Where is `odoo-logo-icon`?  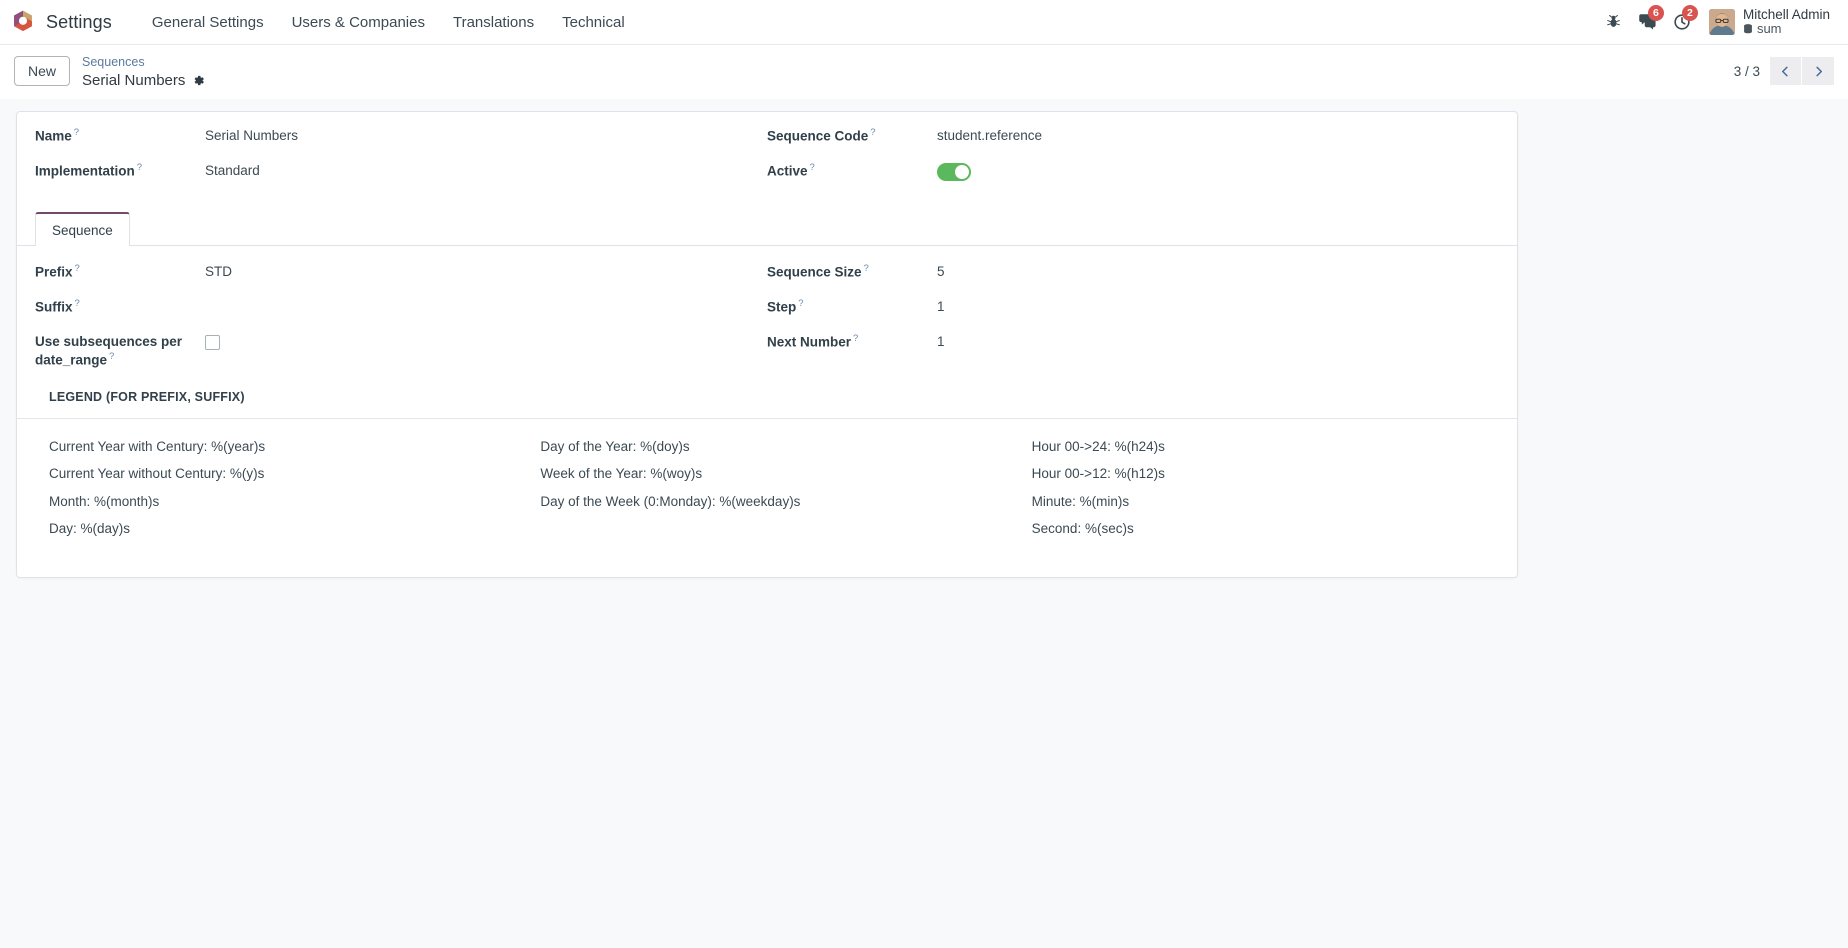 odoo-logo-icon is located at coordinates (23, 22).